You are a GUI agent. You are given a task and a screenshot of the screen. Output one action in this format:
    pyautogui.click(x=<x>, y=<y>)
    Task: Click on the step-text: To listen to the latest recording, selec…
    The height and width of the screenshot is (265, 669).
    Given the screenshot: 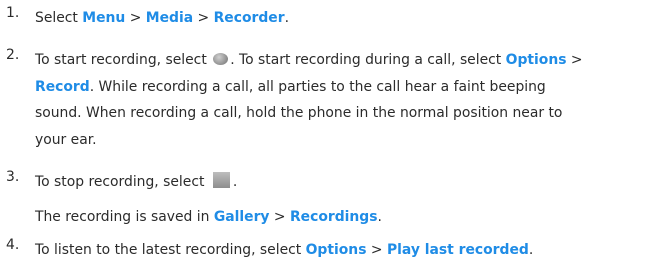 What is the action you would take?
    pyautogui.click(x=170, y=250)
    